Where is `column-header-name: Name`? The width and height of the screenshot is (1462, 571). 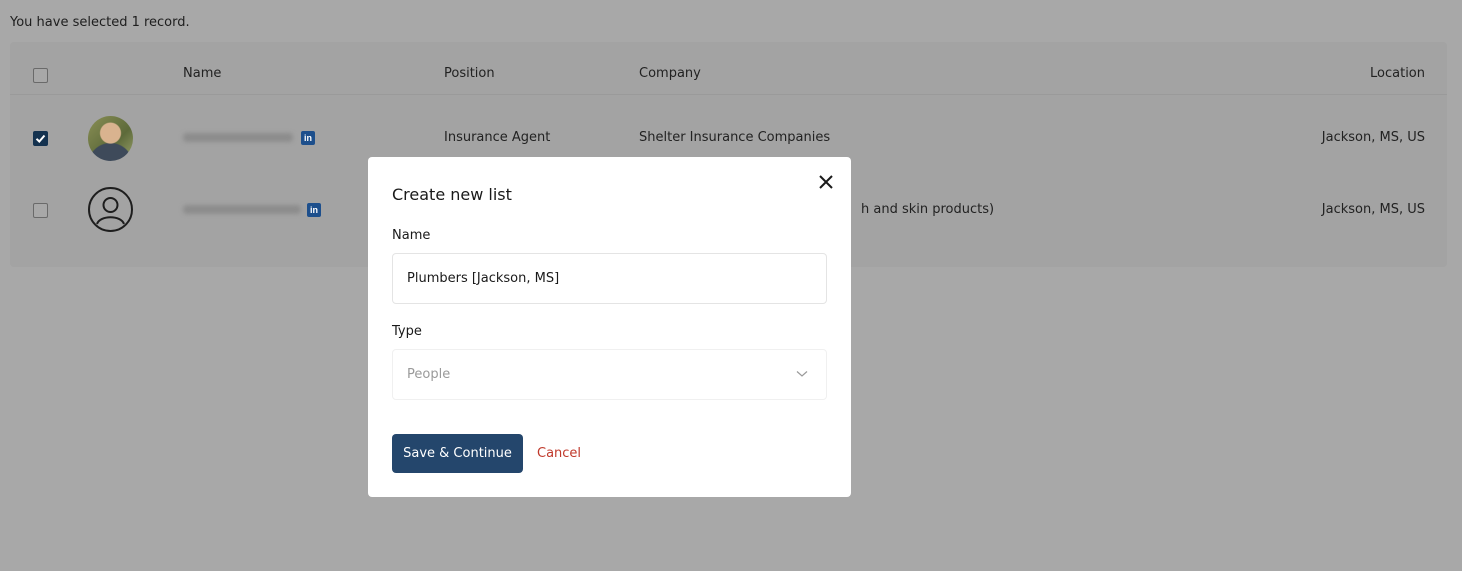 column-header-name: Name is located at coordinates (202, 73).